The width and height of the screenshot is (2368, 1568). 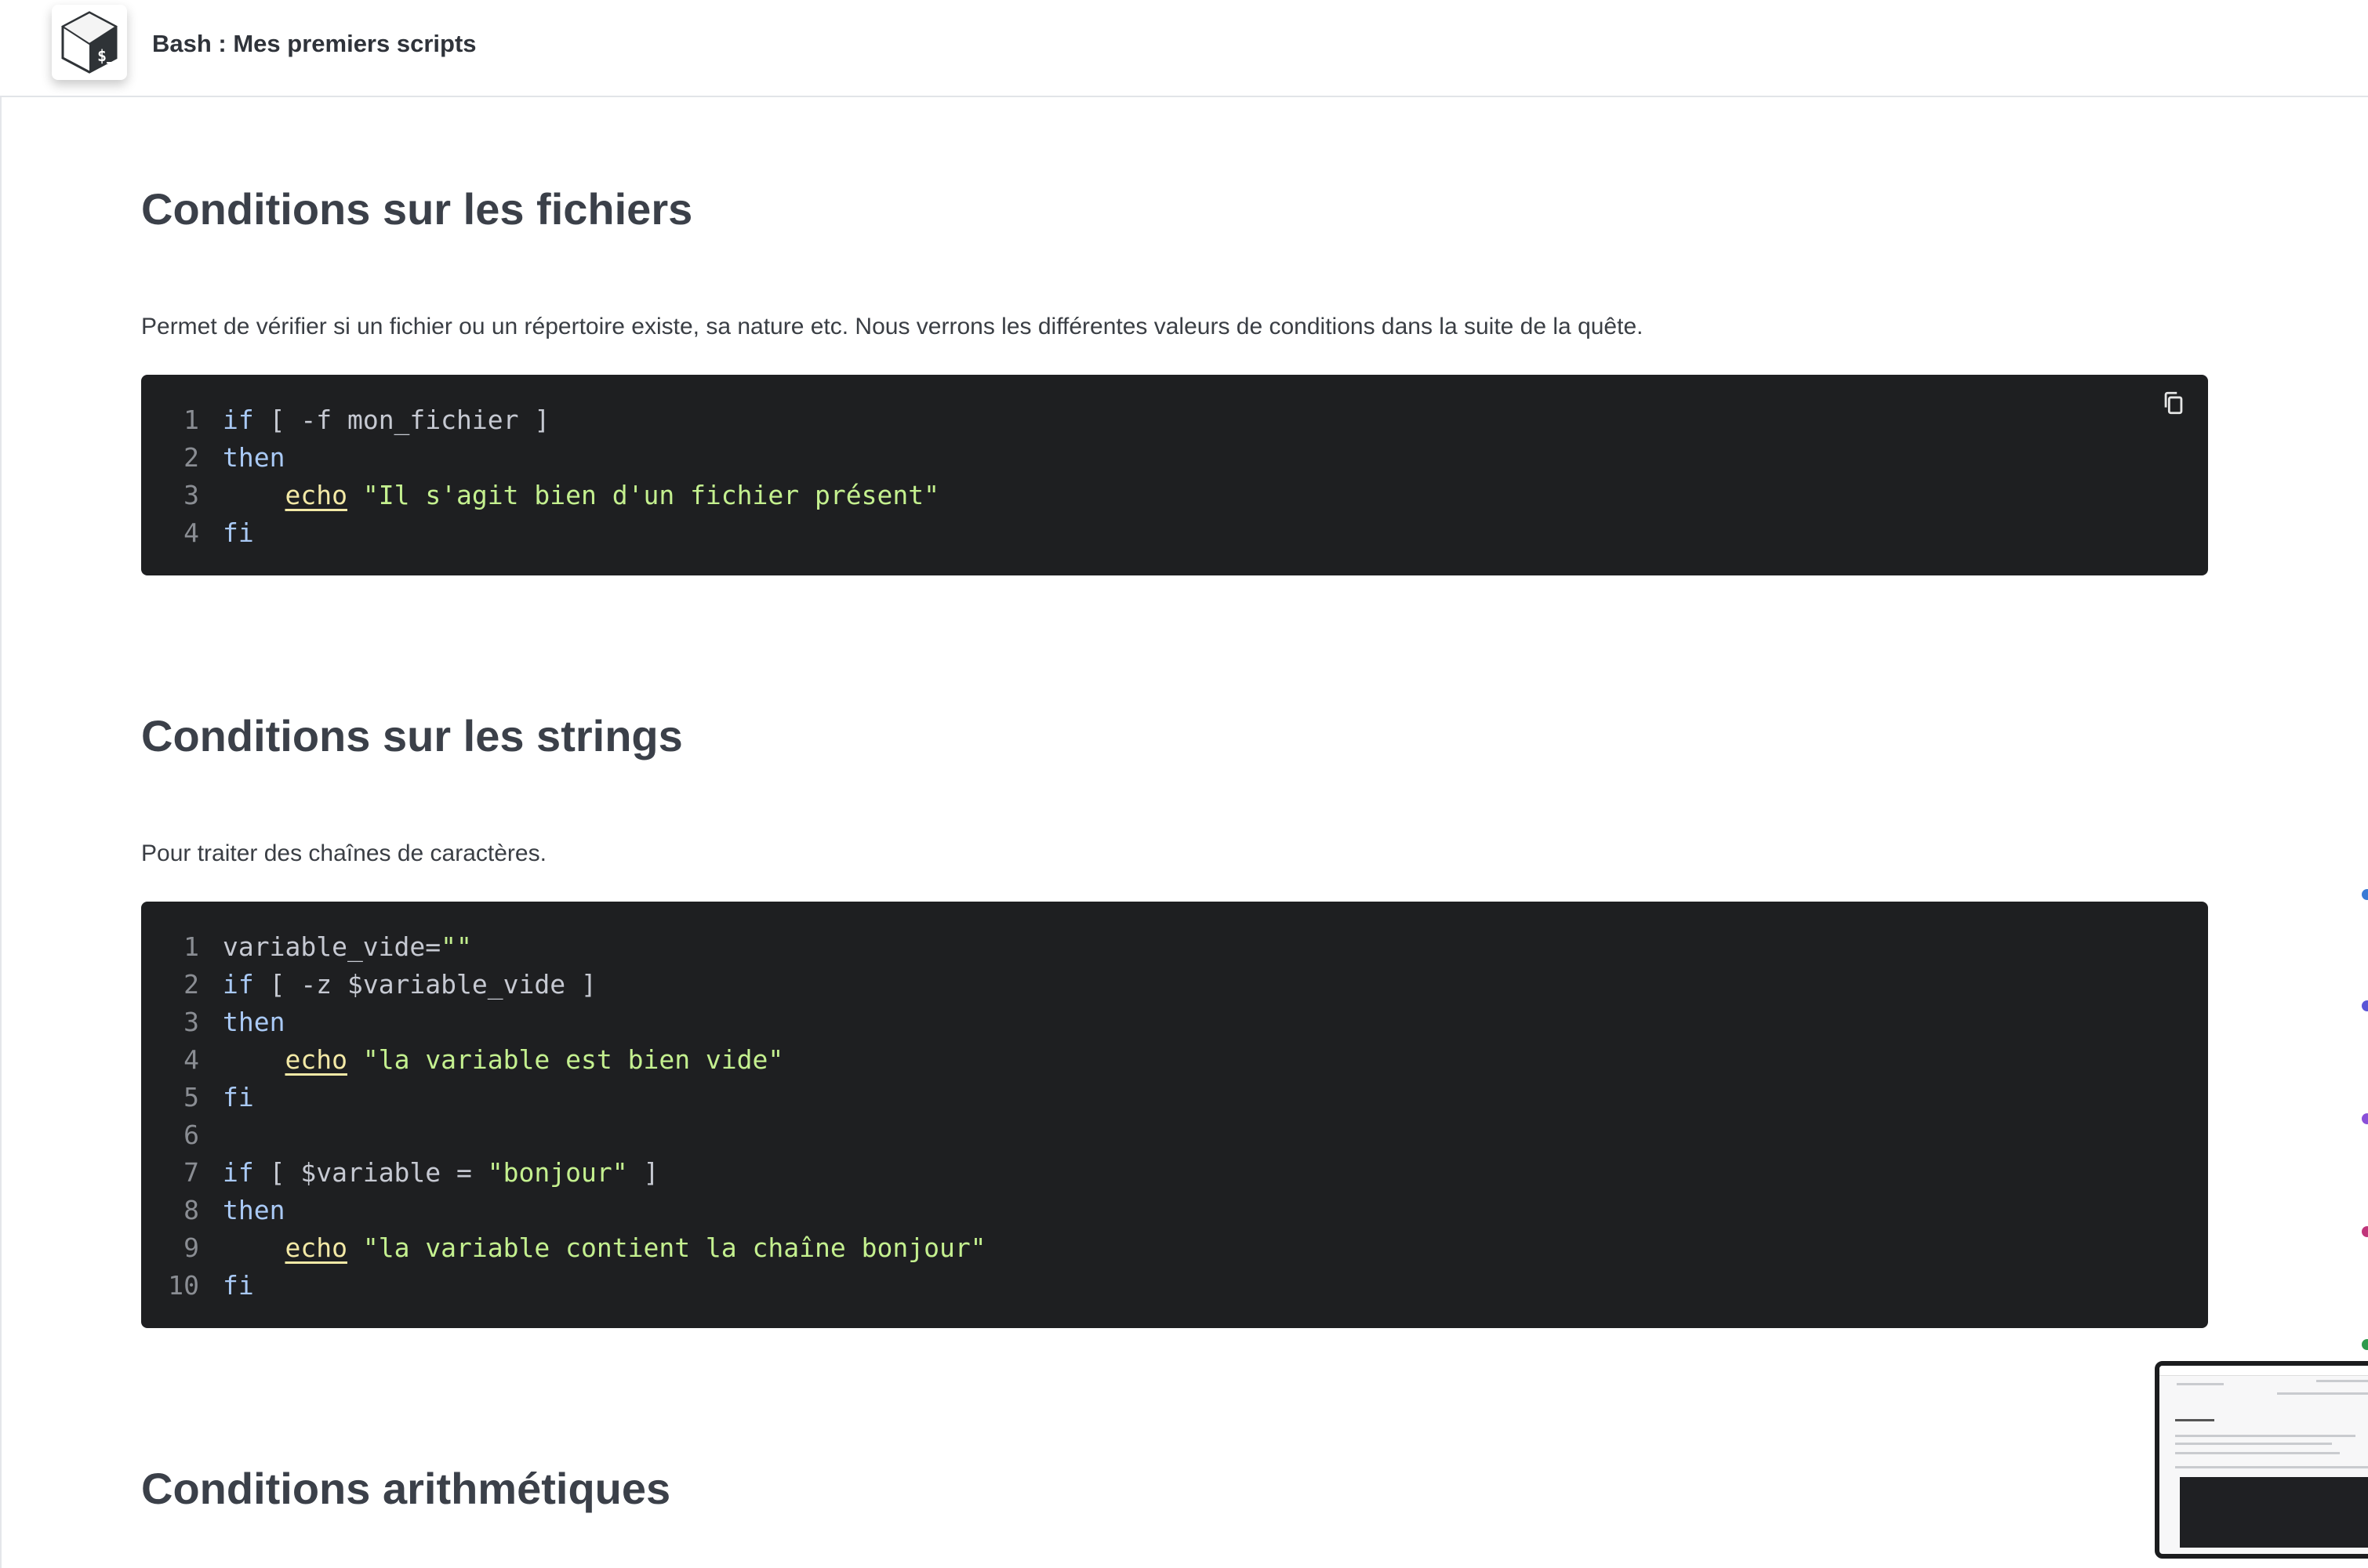 What do you see at coordinates (213, 458) in the screenshot?
I see `code-line: 2 then` at bounding box center [213, 458].